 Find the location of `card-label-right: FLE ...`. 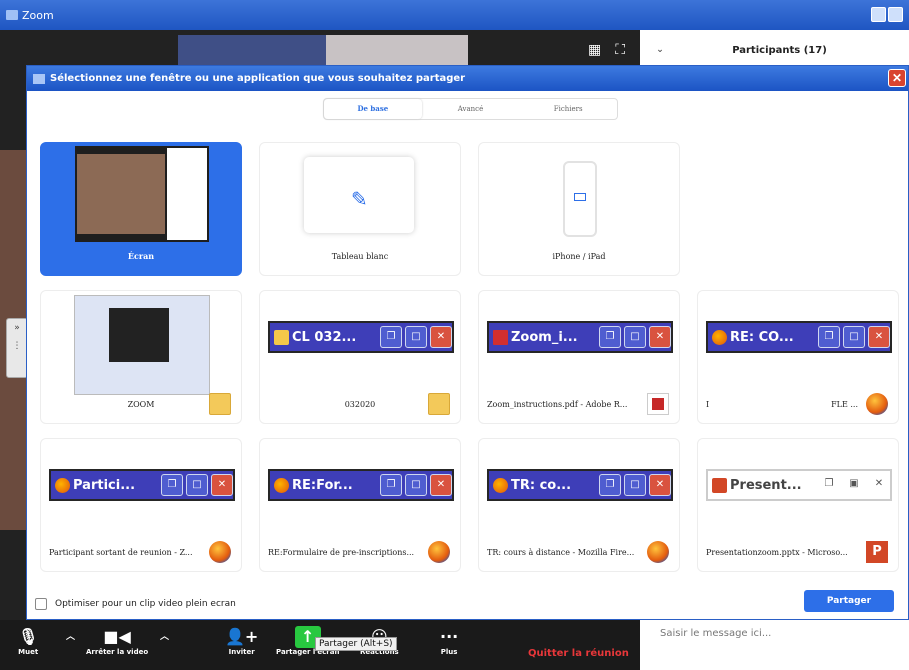

card-label-right: FLE ... is located at coordinates (844, 404).